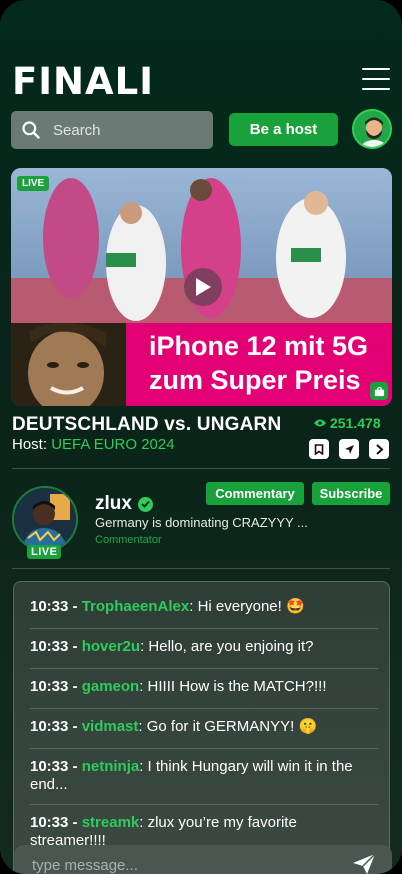  What do you see at coordinates (283, 129) in the screenshot?
I see `be-a-host-button: Be a host` at bounding box center [283, 129].